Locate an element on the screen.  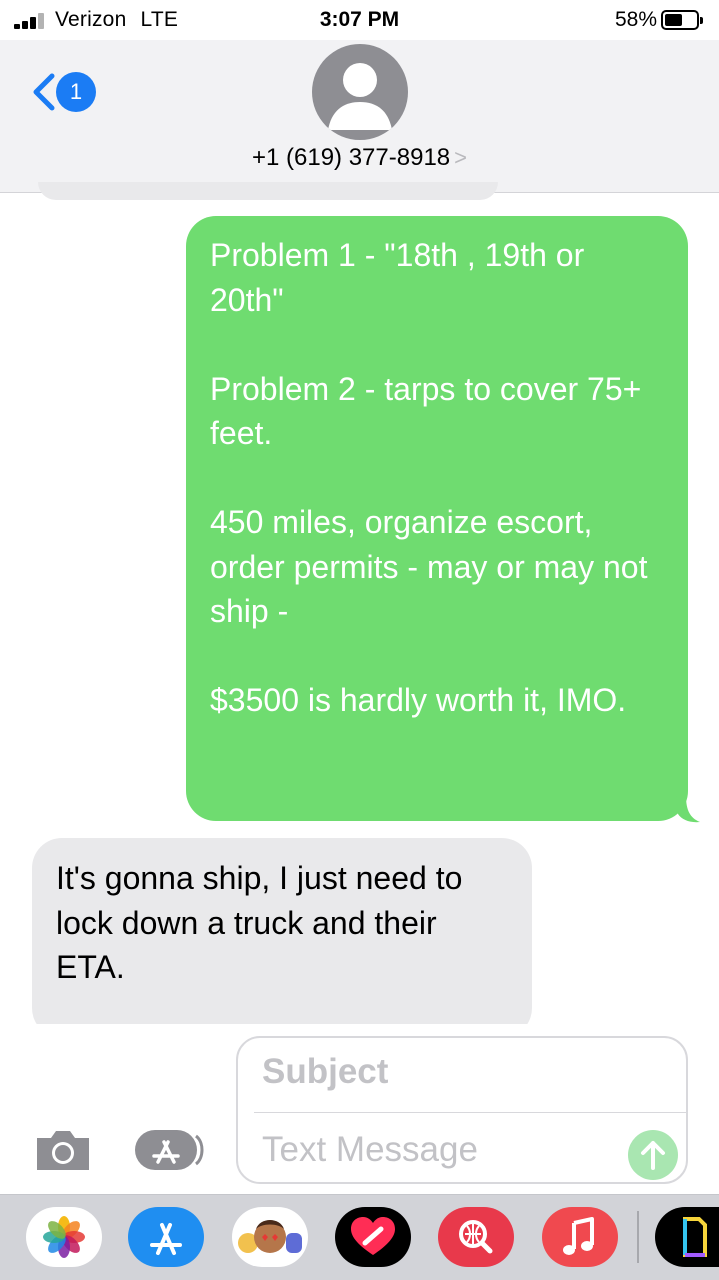
send-button is located at coordinates (653, 1155).